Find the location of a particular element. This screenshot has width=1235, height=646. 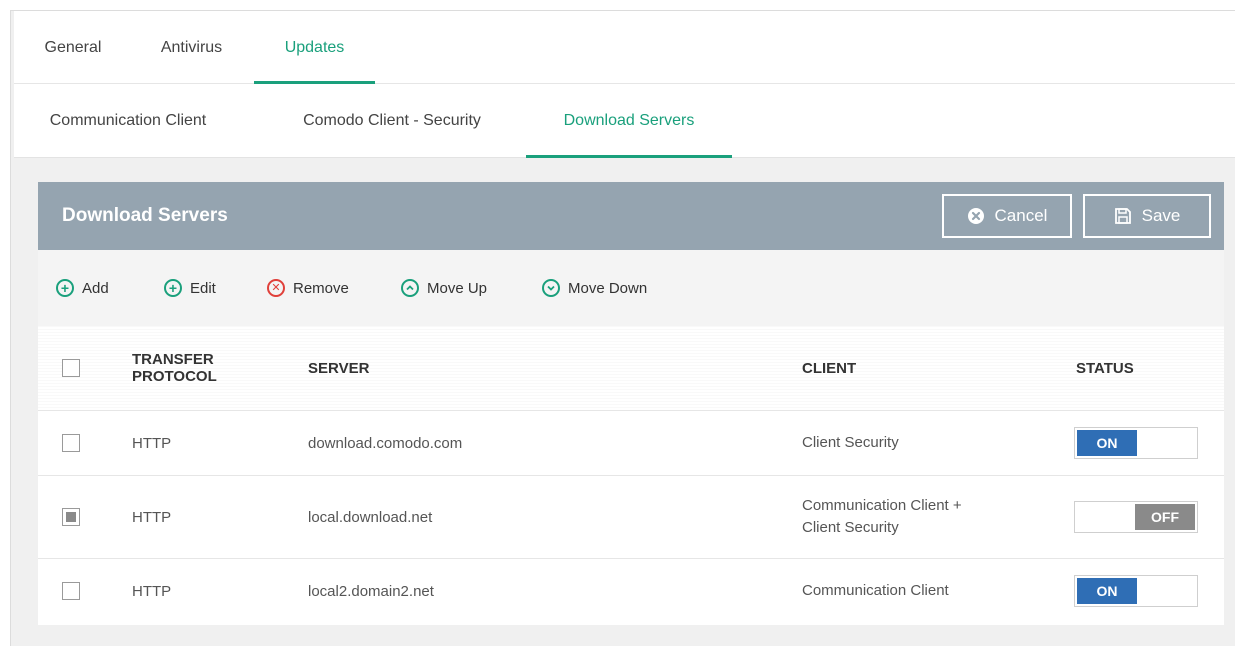

client-line-1: Client Security is located at coordinates (850, 442).